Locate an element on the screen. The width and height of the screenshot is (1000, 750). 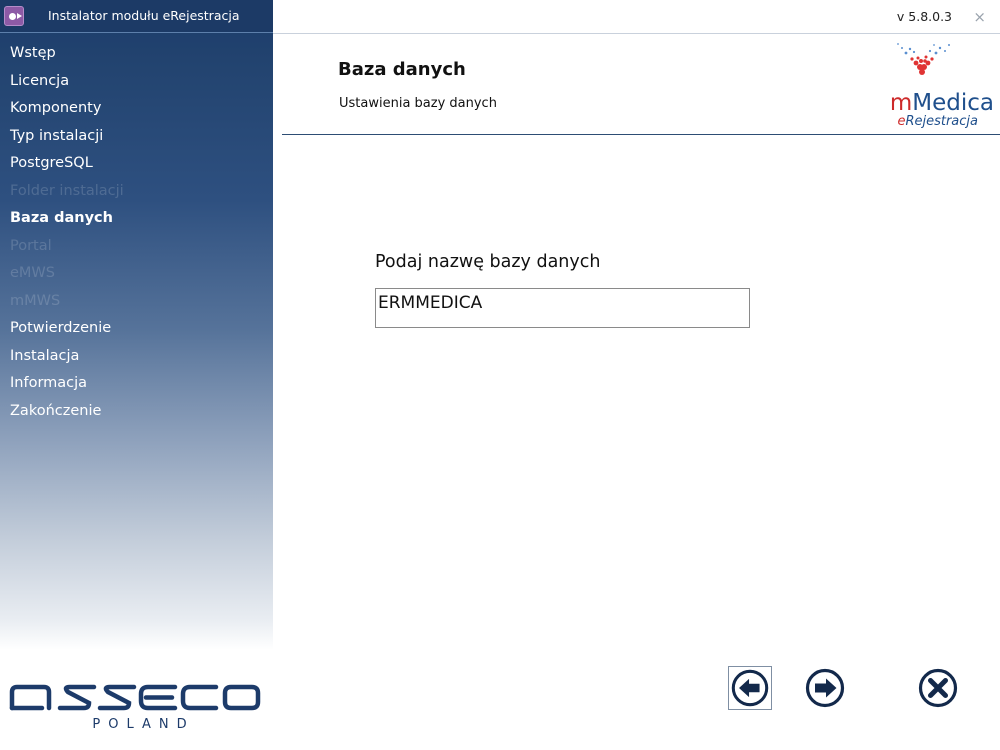
cancel-button is located at coordinates (938, 688).